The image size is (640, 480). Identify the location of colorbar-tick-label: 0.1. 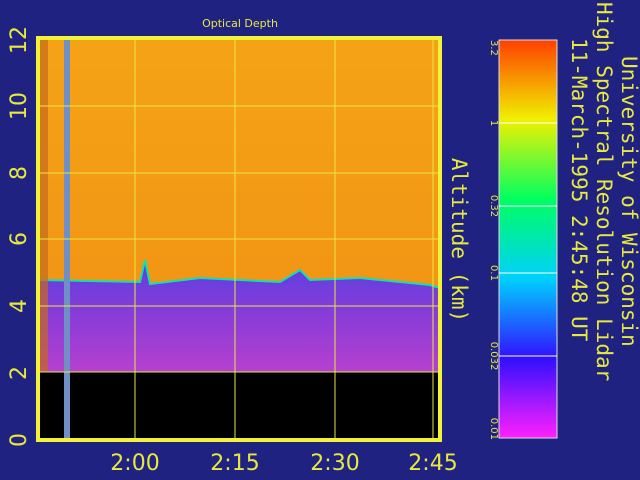
(493, 273).